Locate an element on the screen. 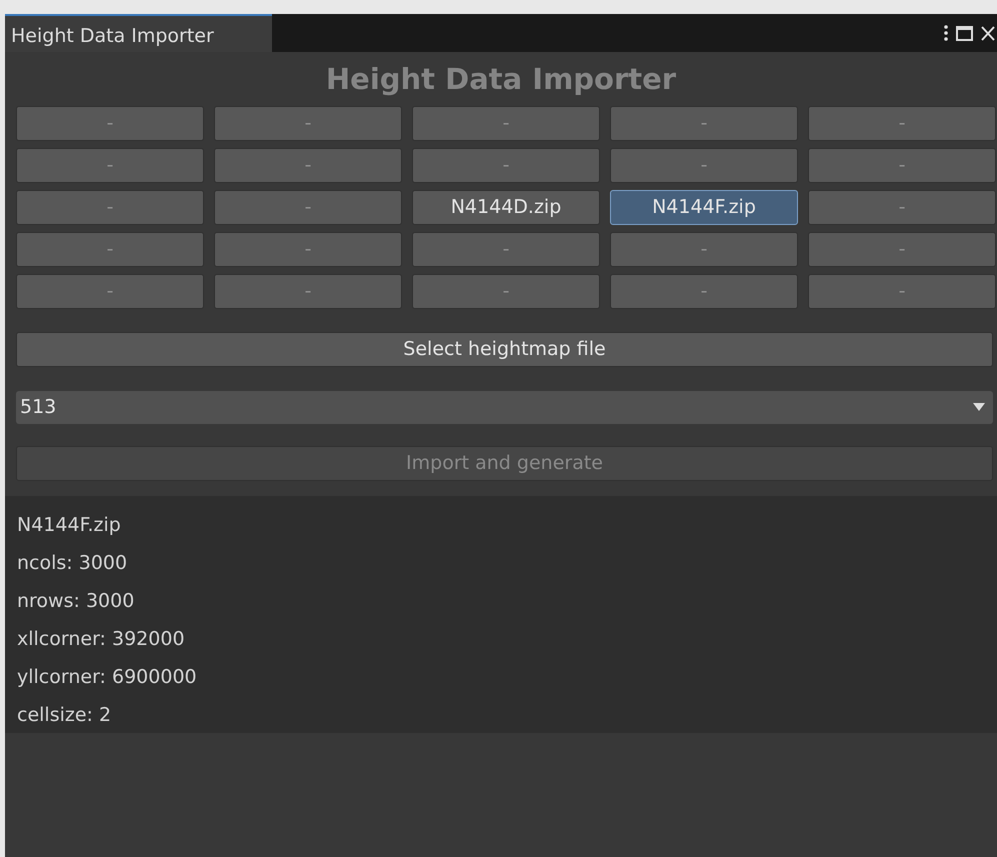 The width and height of the screenshot is (997, 857). caret-icon is located at coordinates (979, 407).